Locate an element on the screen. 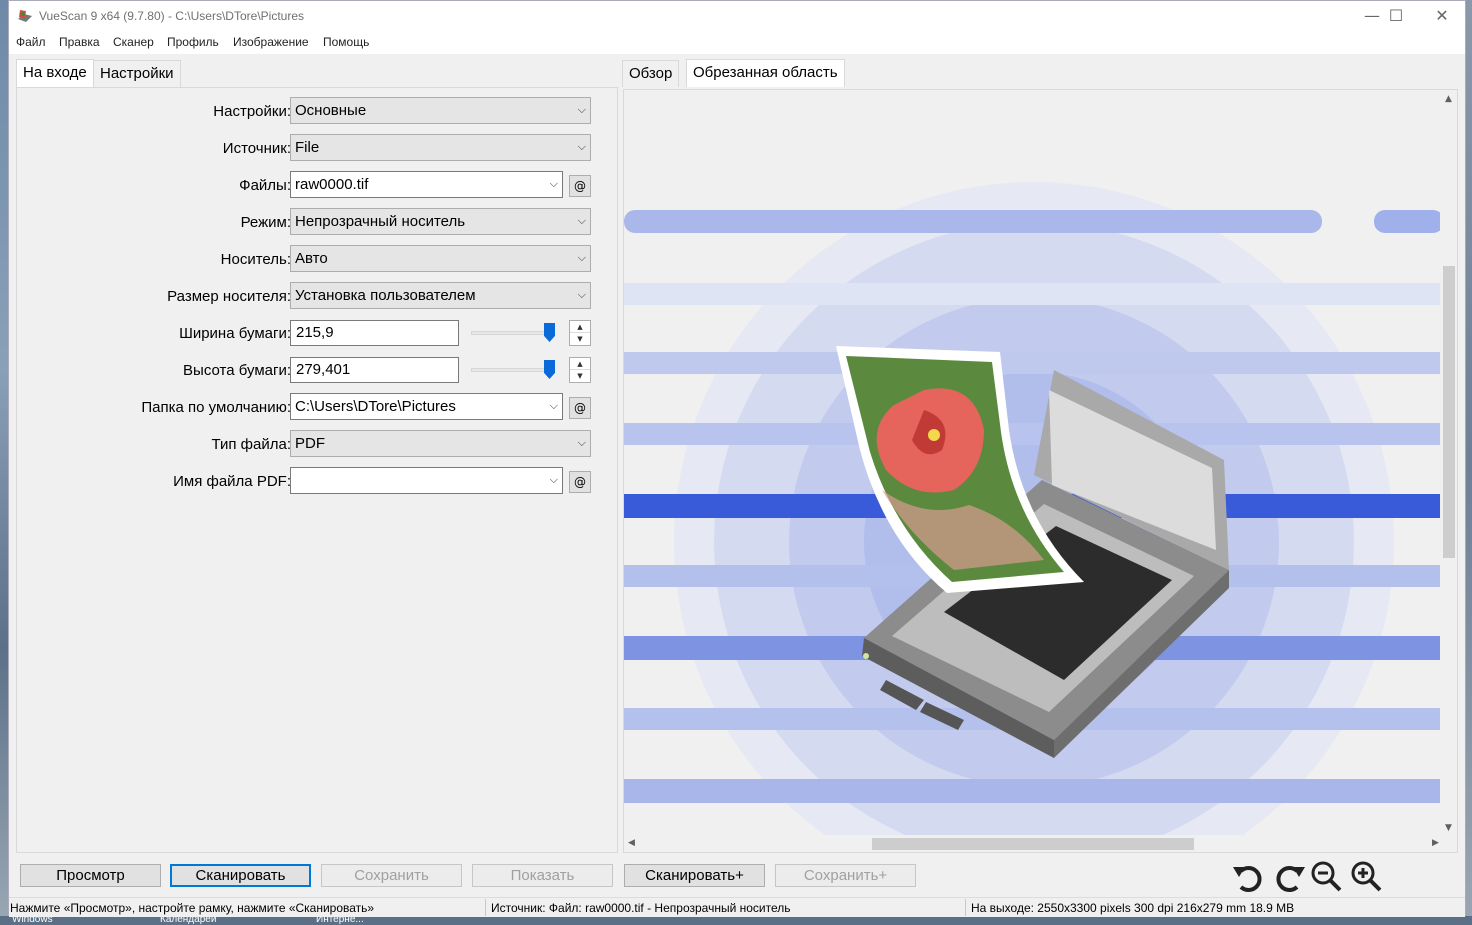  taskbar-item: Windows is located at coordinates (32, 920).